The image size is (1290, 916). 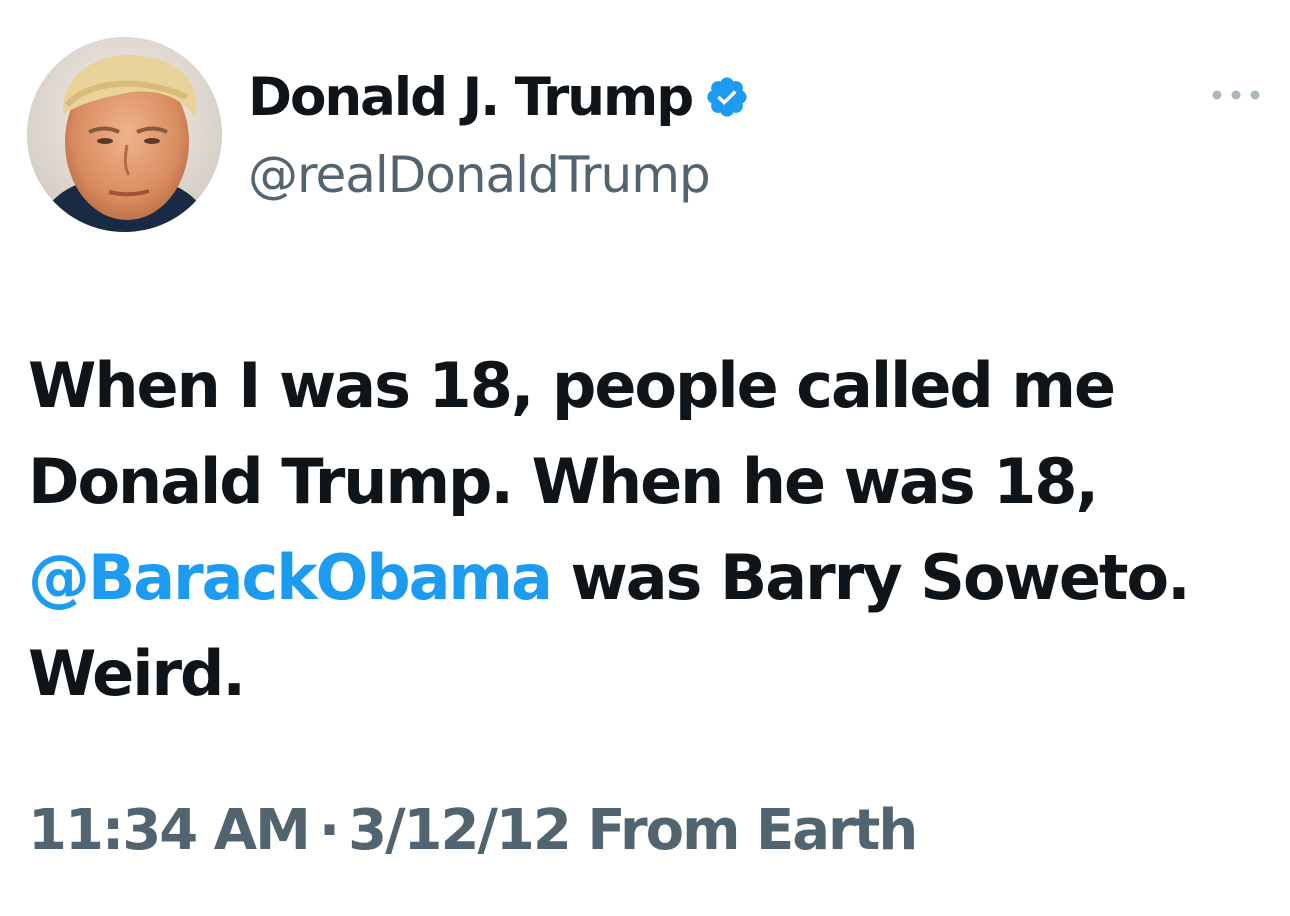 What do you see at coordinates (471, 97) in the screenshot?
I see `display-name: Donald J. Trump` at bounding box center [471, 97].